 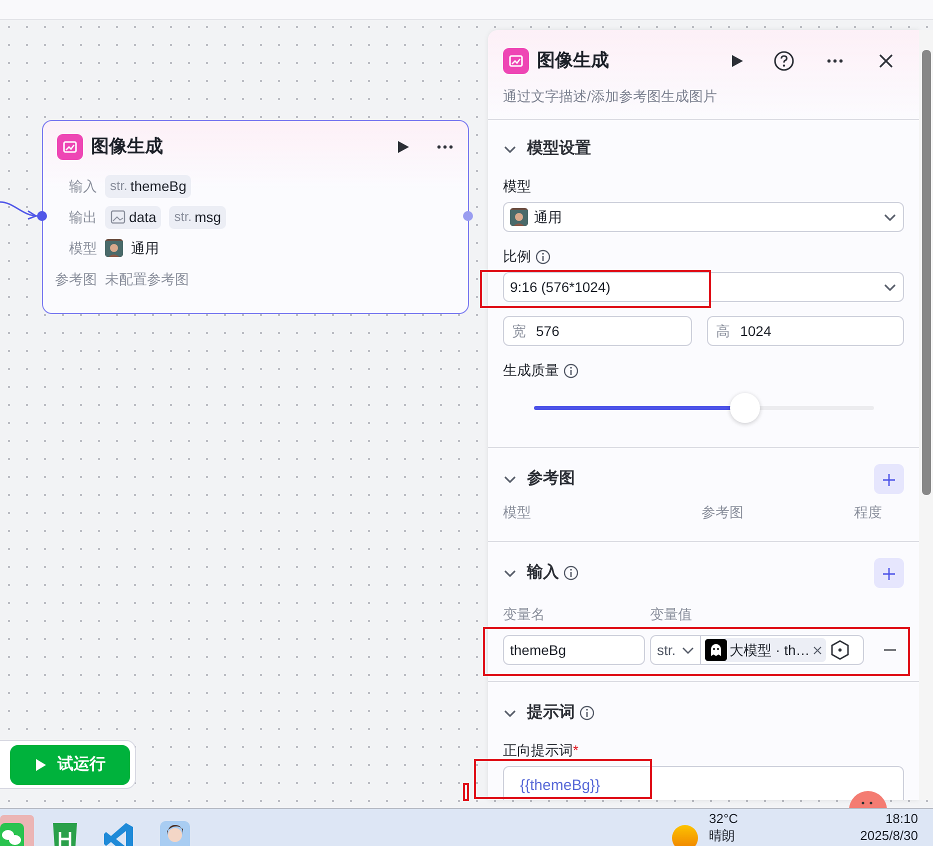 I want to click on mascot-icon, so click(x=868, y=799).